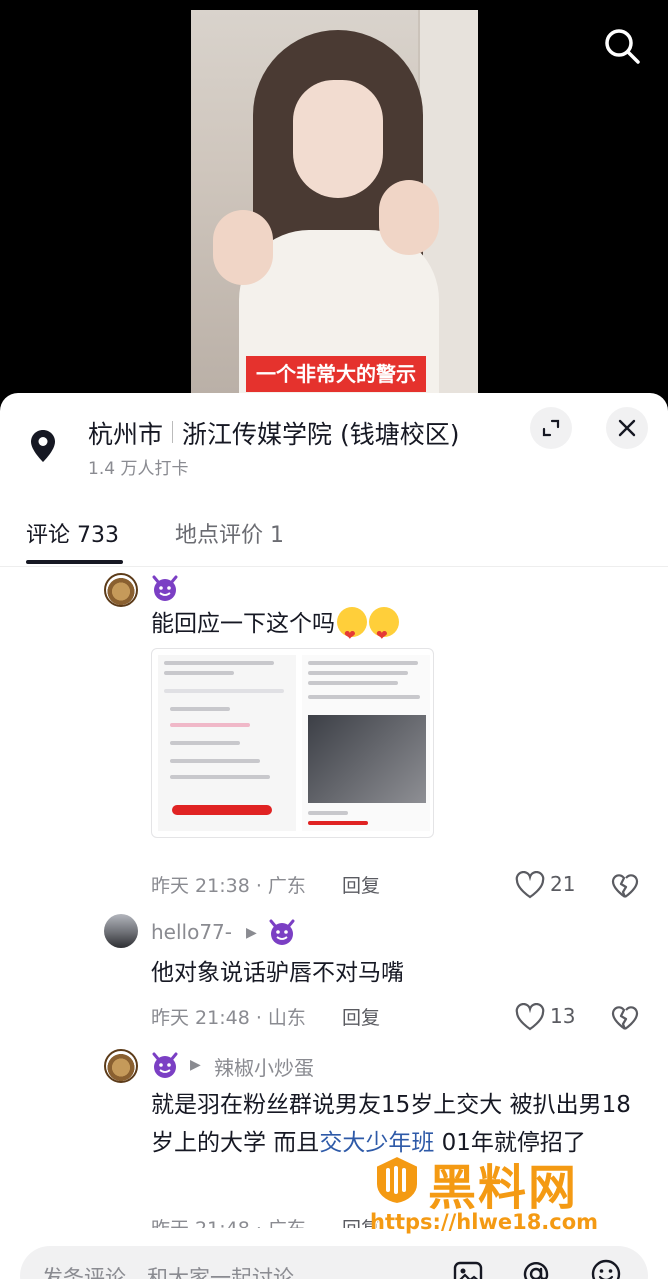 This screenshot has width=668, height=1279. Describe the element at coordinates (336, 374) in the screenshot. I see `video-caption: 一个非常大的警示` at that location.